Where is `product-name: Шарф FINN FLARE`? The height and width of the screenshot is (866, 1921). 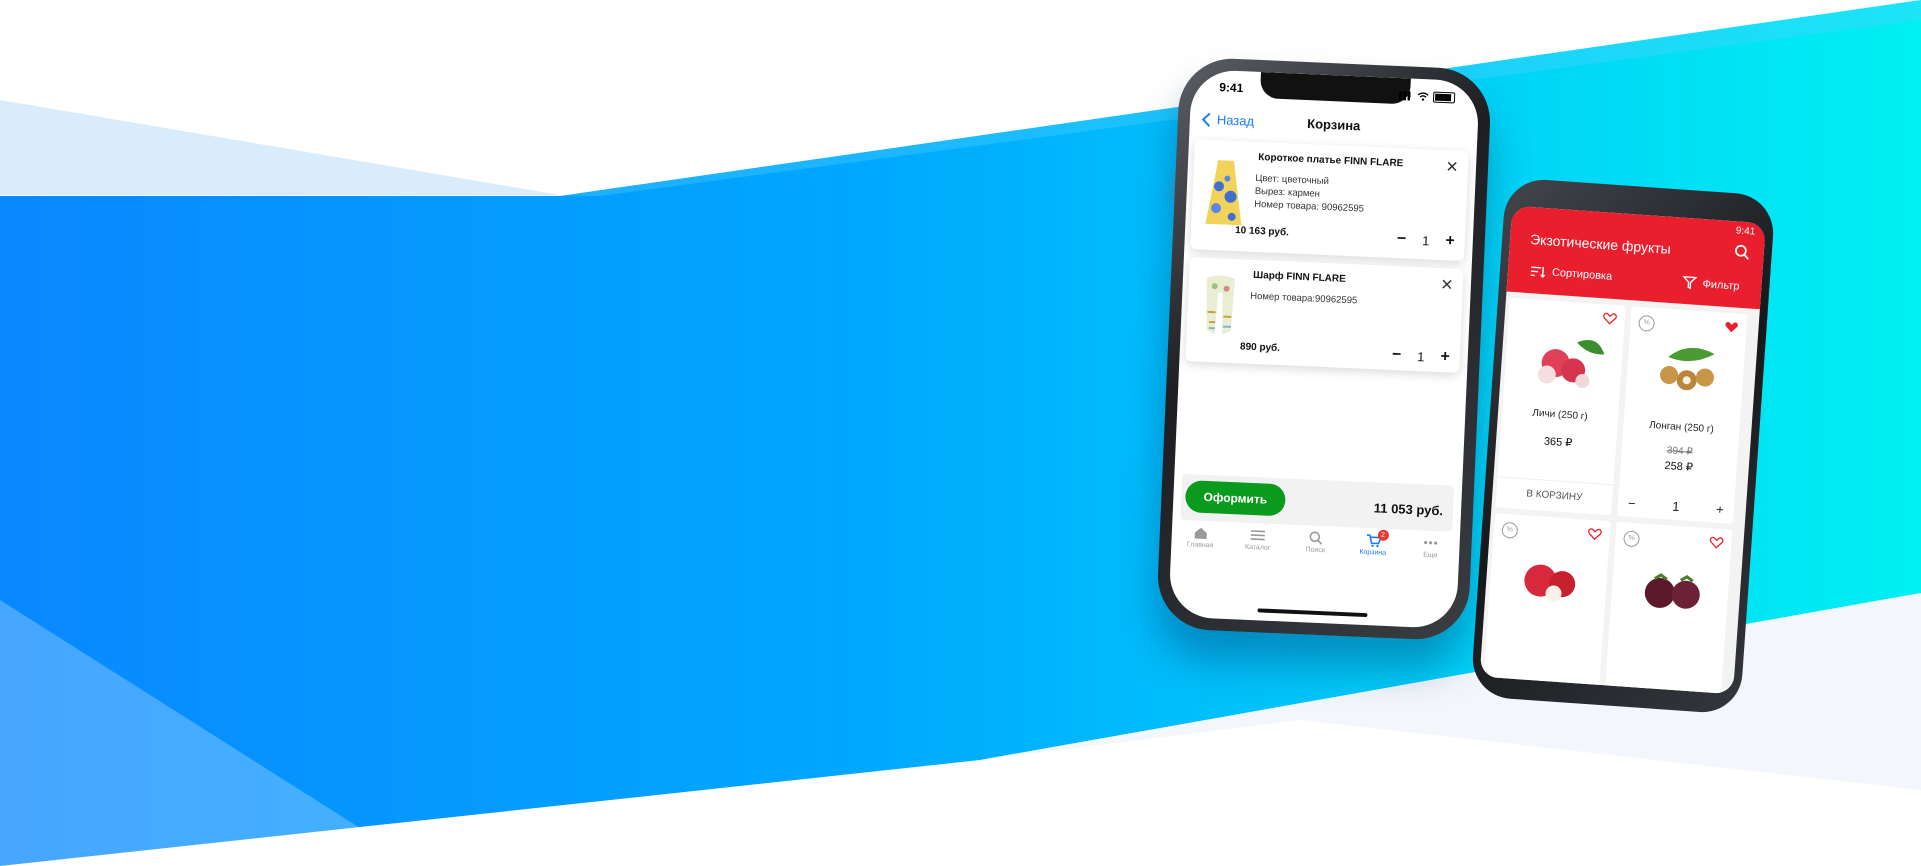
product-name: Шарф FINN FLARE is located at coordinates (1299, 277).